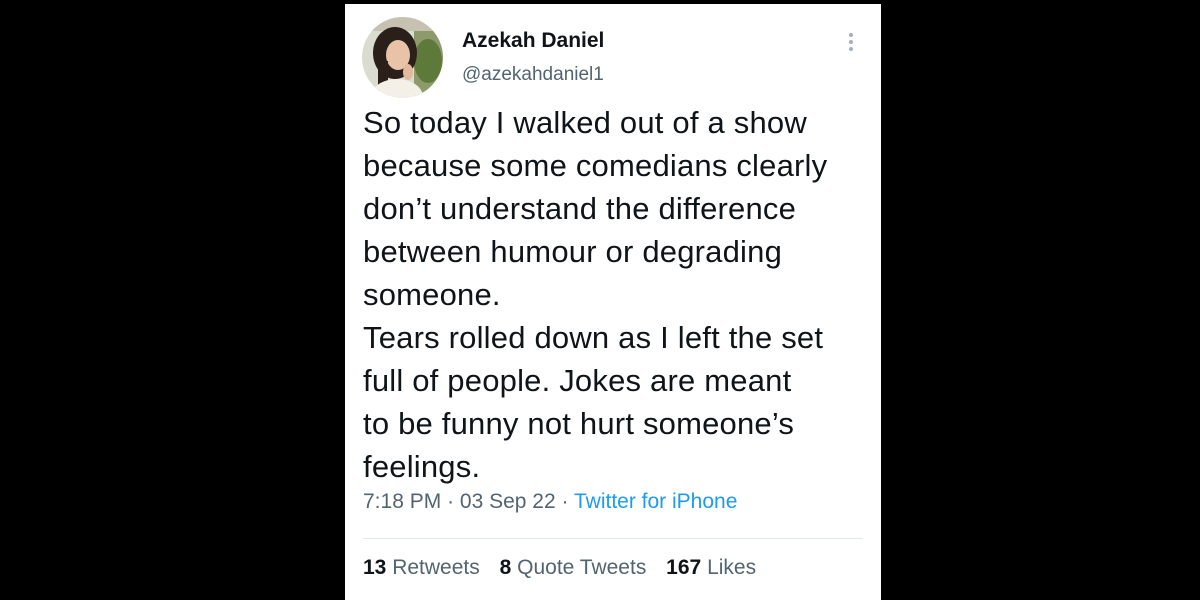  I want to click on tweet-stats: 13 Retweets 8 Quote Tweets 167 Likes, so click(566, 568).